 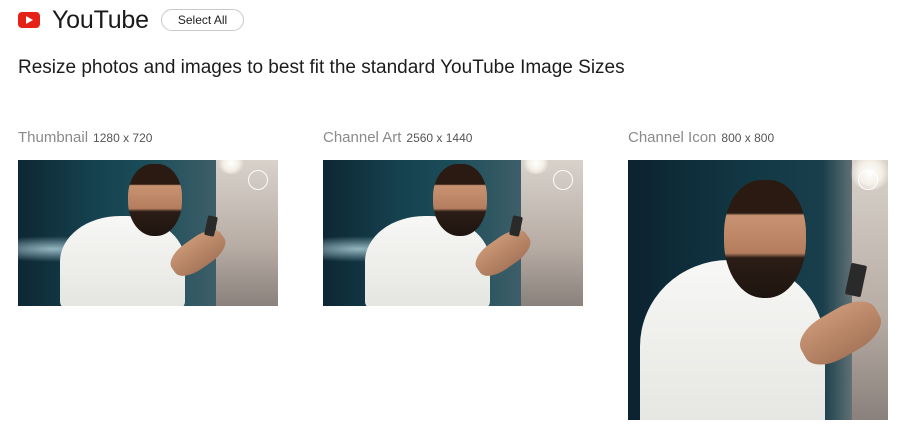 I want to click on card-dimensions: 2560 x 1440, so click(x=439, y=138).